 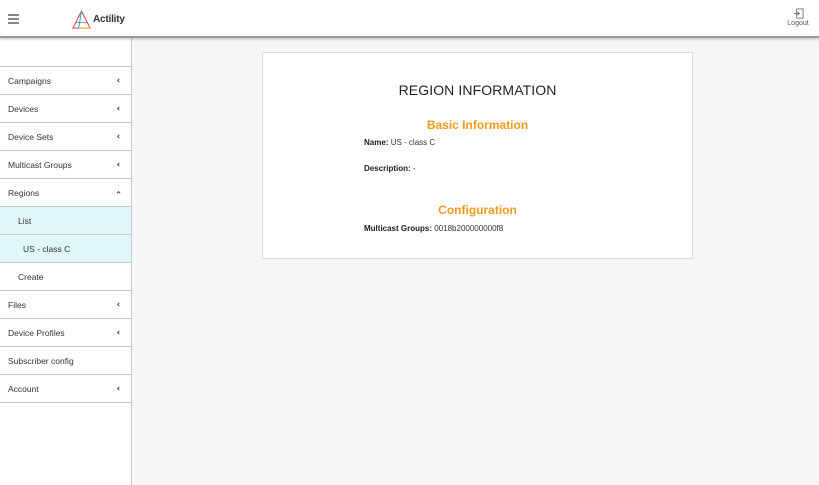 What do you see at coordinates (469, 228) in the screenshot?
I see `multicast-groups-value: 0018b200000000f8` at bounding box center [469, 228].